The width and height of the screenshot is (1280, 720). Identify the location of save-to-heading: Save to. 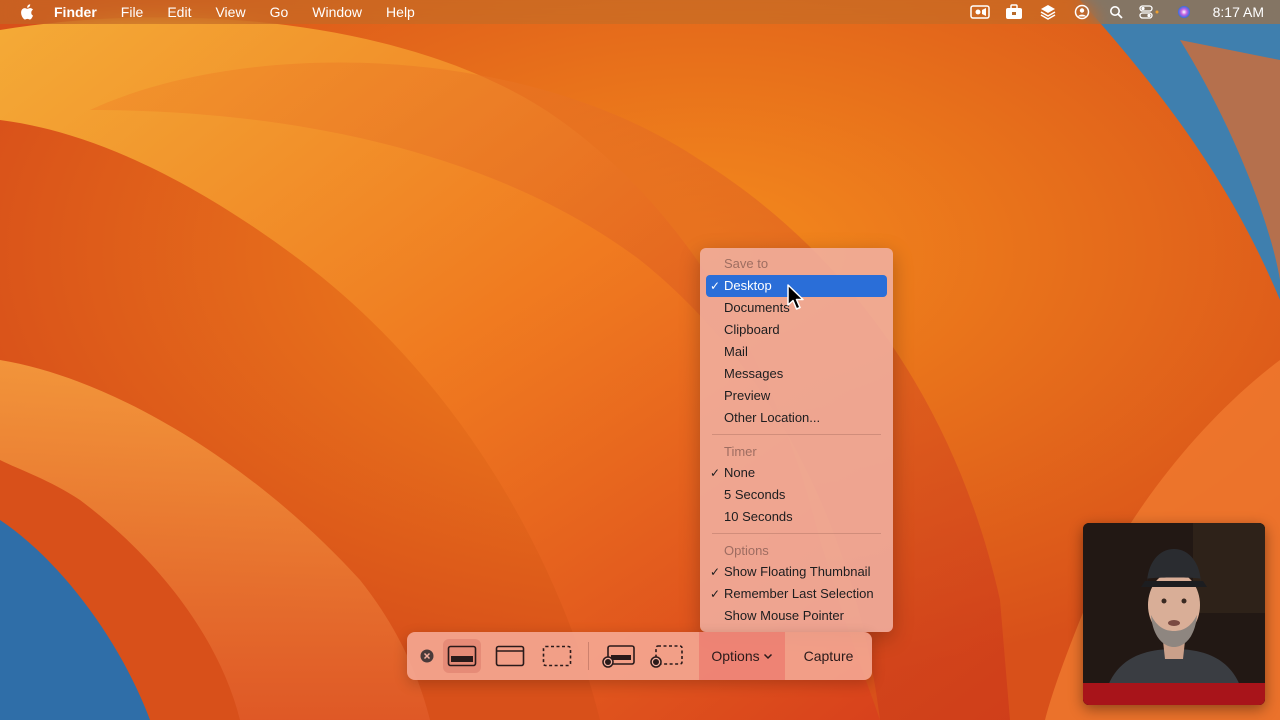
(746, 263).